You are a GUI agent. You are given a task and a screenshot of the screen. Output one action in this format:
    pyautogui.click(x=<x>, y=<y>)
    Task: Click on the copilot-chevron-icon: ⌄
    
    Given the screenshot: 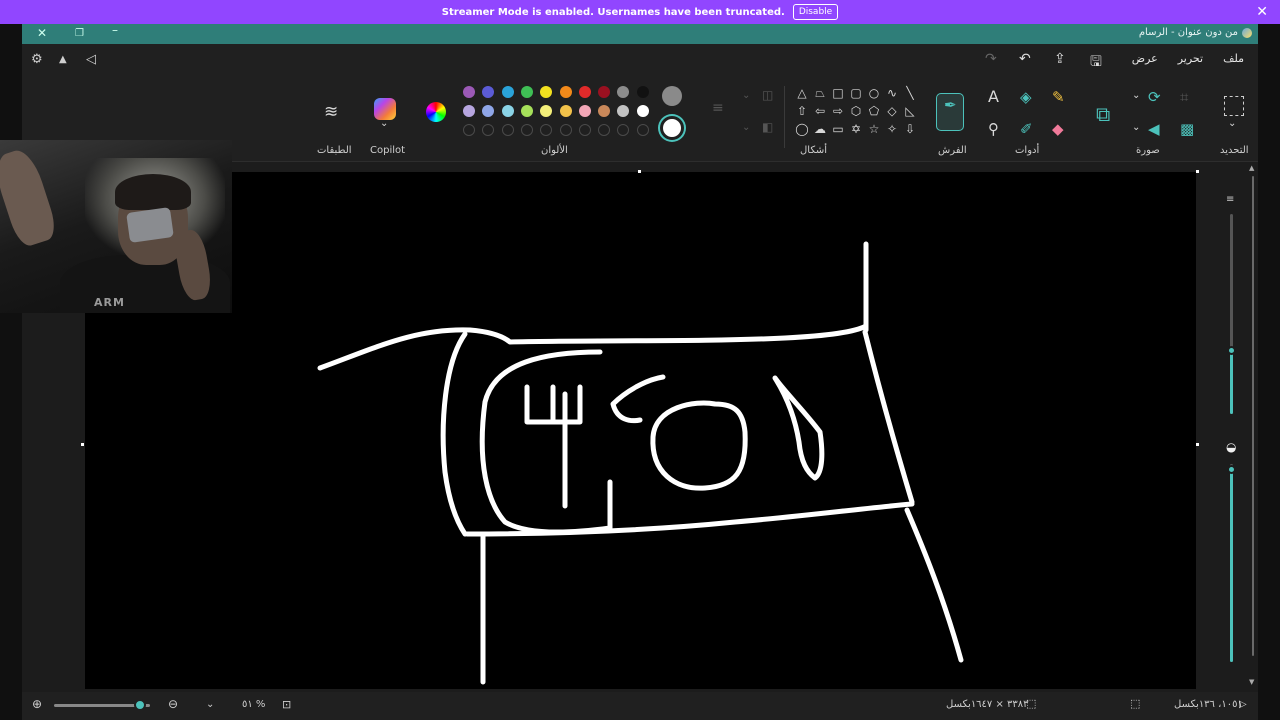 What is the action you would take?
    pyautogui.click(x=384, y=123)
    